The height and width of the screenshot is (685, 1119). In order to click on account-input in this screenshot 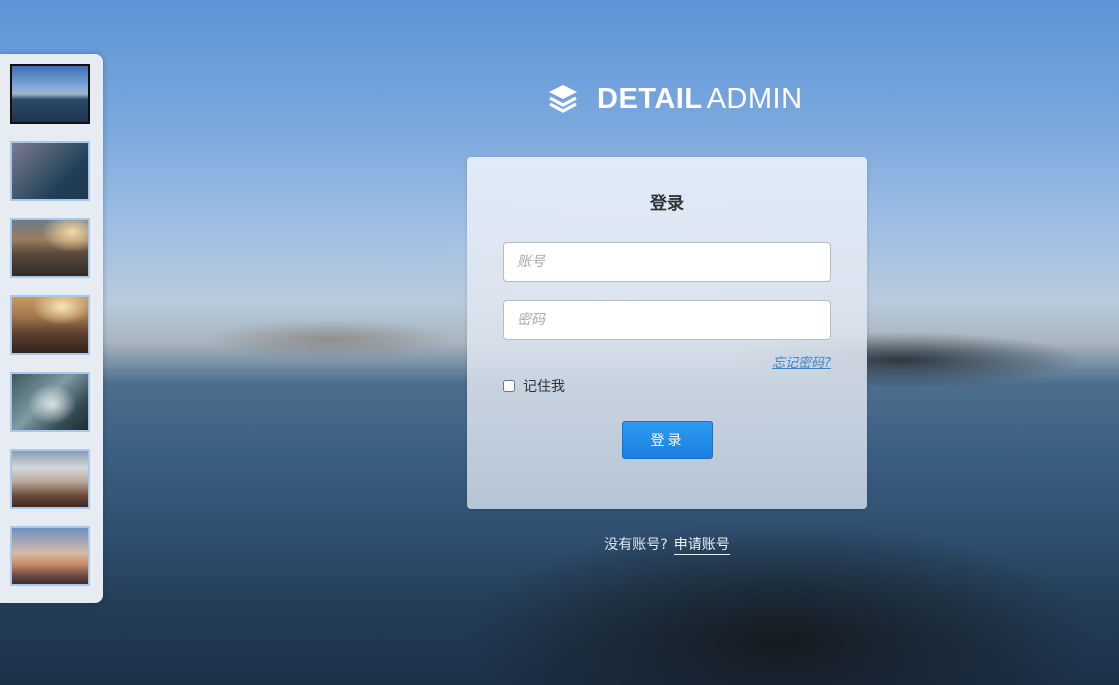, I will do `click(667, 262)`.